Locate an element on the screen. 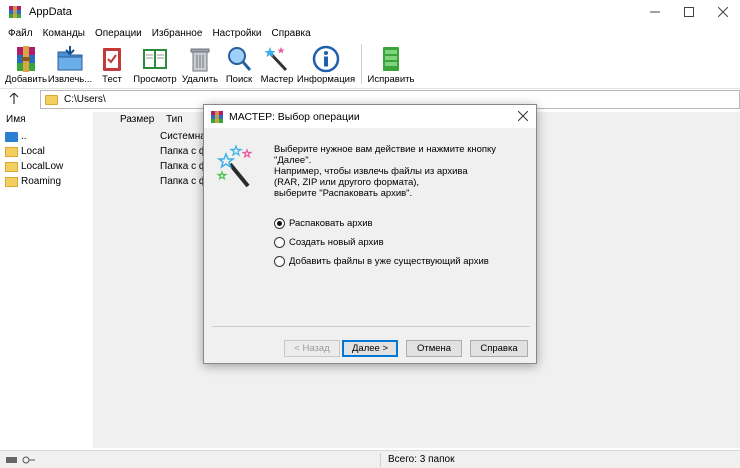 This screenshot has height=468, width=740. column-size: Размер is located at coordinates (133, 120).